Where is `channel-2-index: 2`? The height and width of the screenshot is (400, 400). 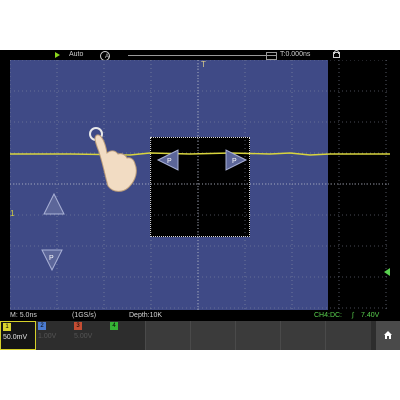
channel-2-index: 2 is located at coordinates (42, 326).